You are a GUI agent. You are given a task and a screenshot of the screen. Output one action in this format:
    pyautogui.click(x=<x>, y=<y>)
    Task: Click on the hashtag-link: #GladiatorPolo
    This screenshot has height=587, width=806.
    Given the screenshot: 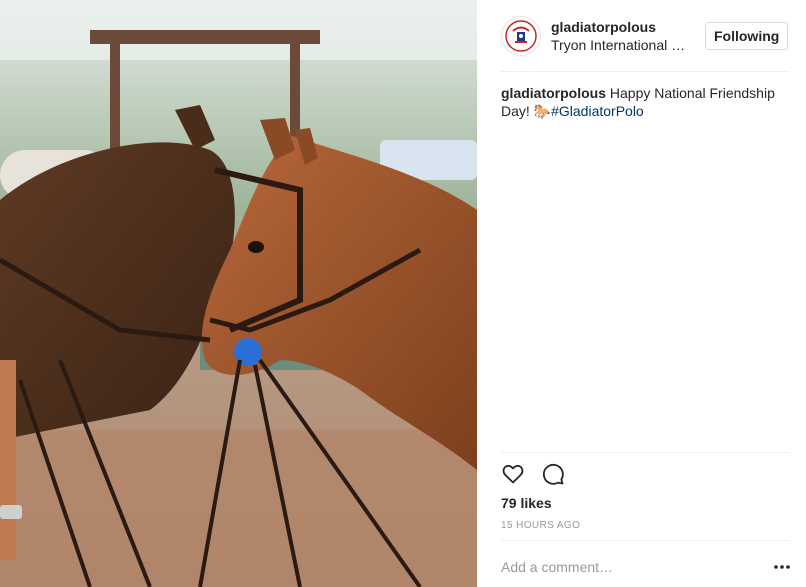 What is the action you would take?
    pyautogui.click(x=597, y=111)
    